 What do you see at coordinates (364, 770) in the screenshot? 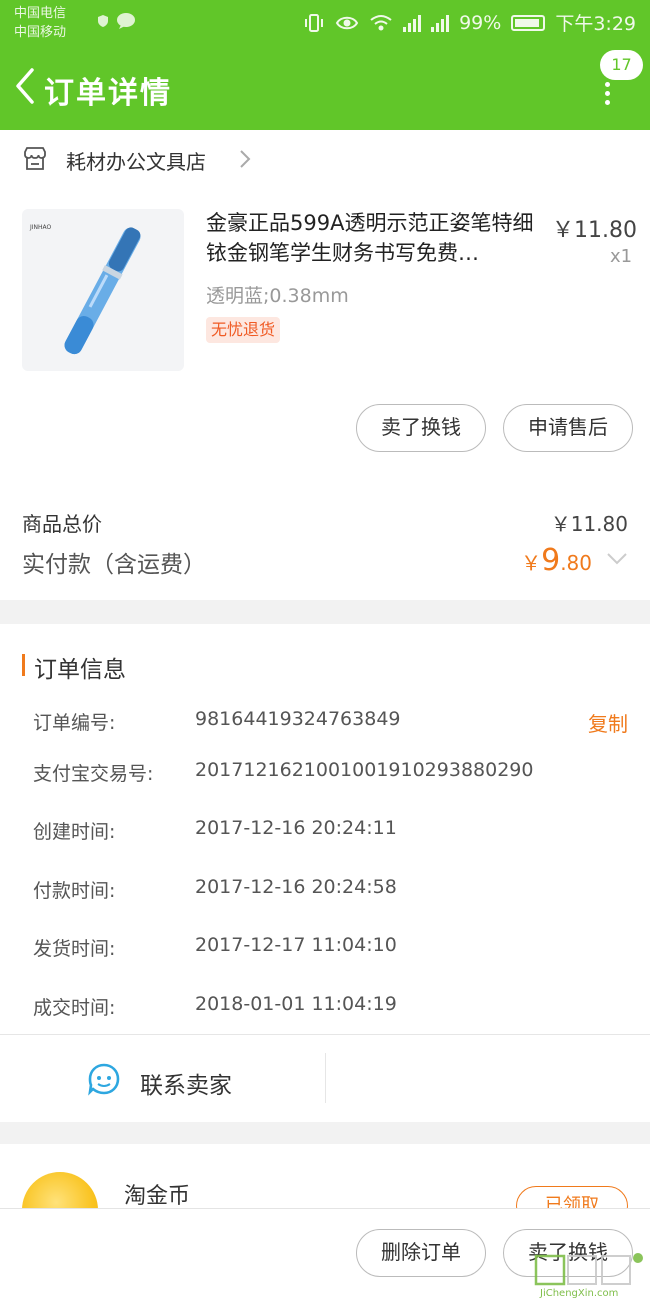
I see `alipay-trade-value: 2017121621001001910293880290` at bounding box center [364, 770].